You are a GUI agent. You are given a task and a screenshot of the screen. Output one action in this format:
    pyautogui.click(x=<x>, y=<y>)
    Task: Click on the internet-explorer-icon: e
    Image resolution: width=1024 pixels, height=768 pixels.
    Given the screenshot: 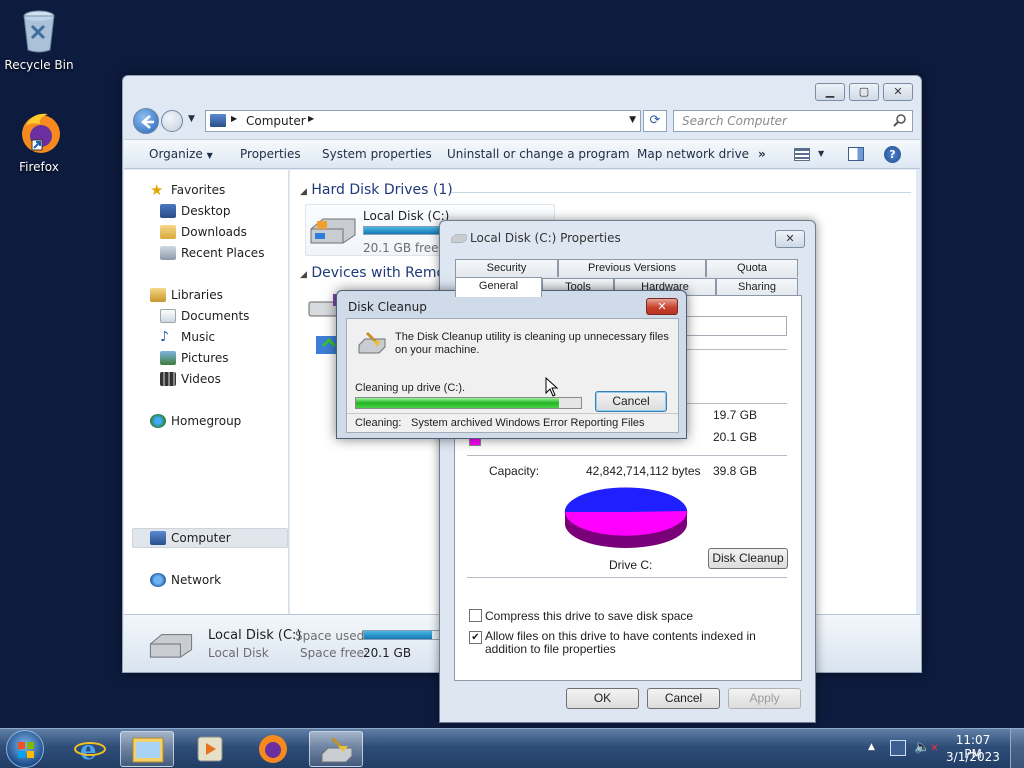 What is the action you would take?
    pyautogui.click(x=90, y=751)
    